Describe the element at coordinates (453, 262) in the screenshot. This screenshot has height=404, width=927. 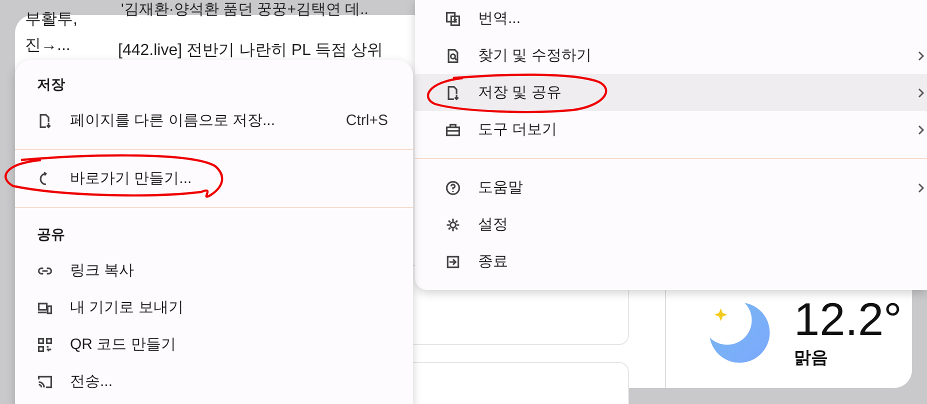
I see `exit-icon` at that location.